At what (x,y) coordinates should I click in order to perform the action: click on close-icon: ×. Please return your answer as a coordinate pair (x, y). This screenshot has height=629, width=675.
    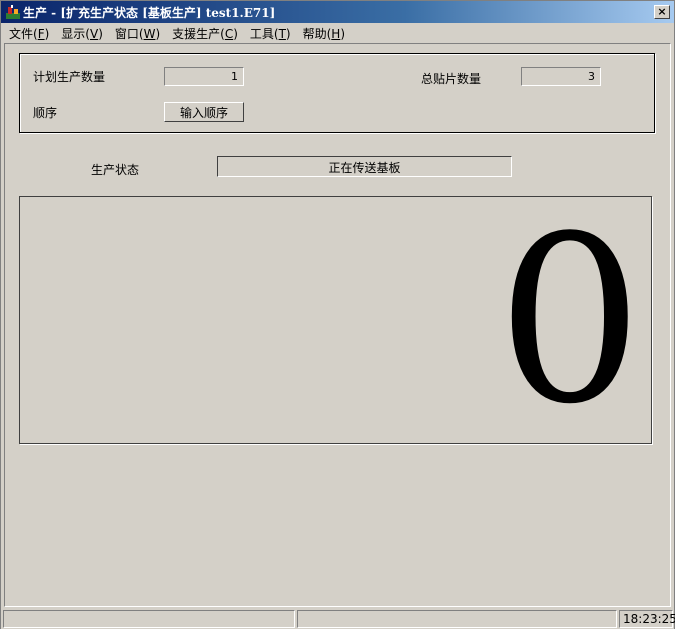
    Looking at the image, I should click on (662, 11).